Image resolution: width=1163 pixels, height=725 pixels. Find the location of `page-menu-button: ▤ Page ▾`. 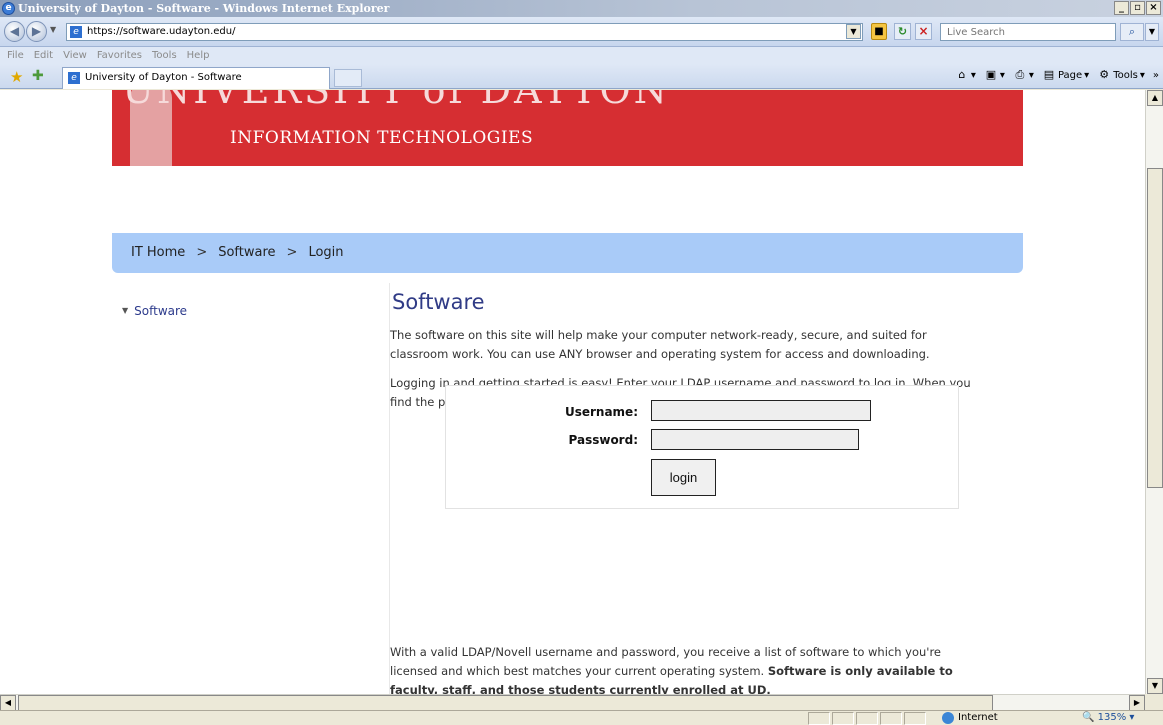

page-menu-button: ▤ Page ▾ is located at coordinates (1065, 75).